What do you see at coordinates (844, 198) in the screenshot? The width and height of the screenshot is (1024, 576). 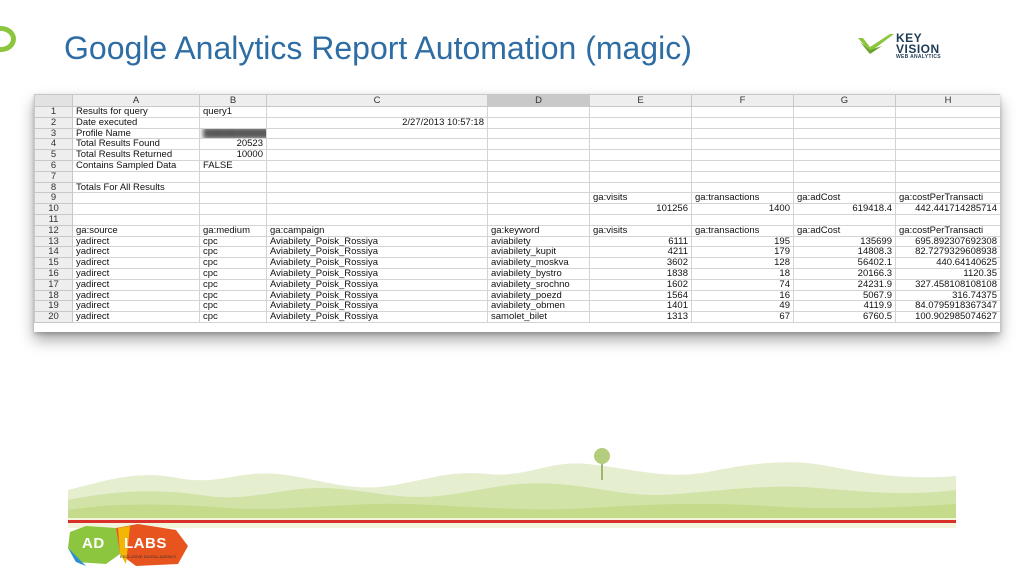 I see `cell-g9: ga:adCost` at bounding box center [844, 198].